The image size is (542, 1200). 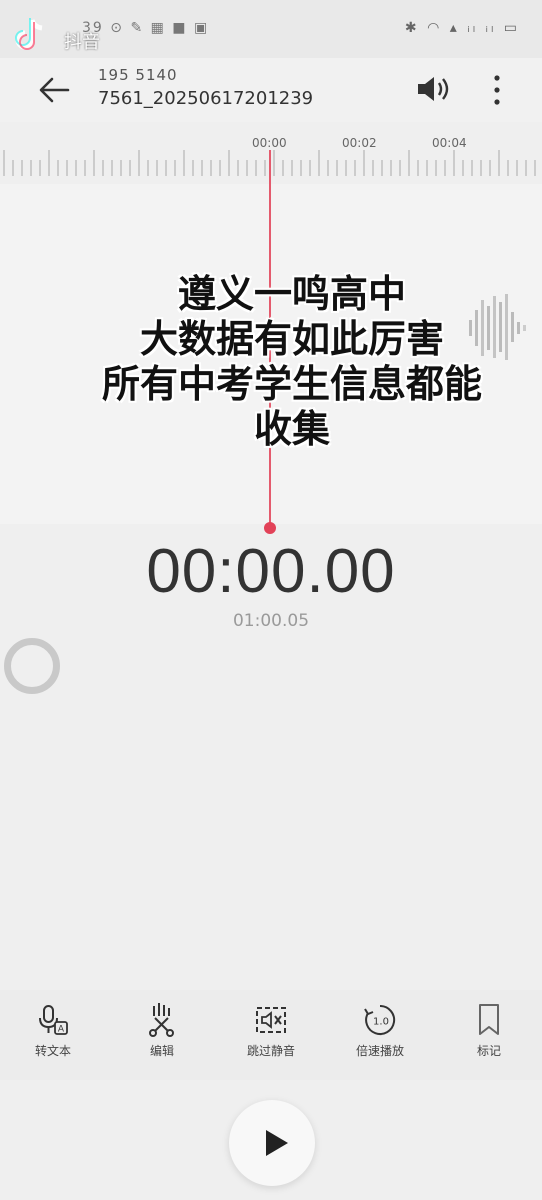 I want to click on play-icon, so click(x=277, y=1143).